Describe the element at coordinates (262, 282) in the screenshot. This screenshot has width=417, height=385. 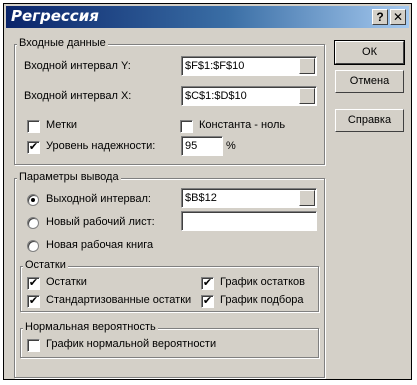
I see `residual-plot-label: График остатков` at that location.